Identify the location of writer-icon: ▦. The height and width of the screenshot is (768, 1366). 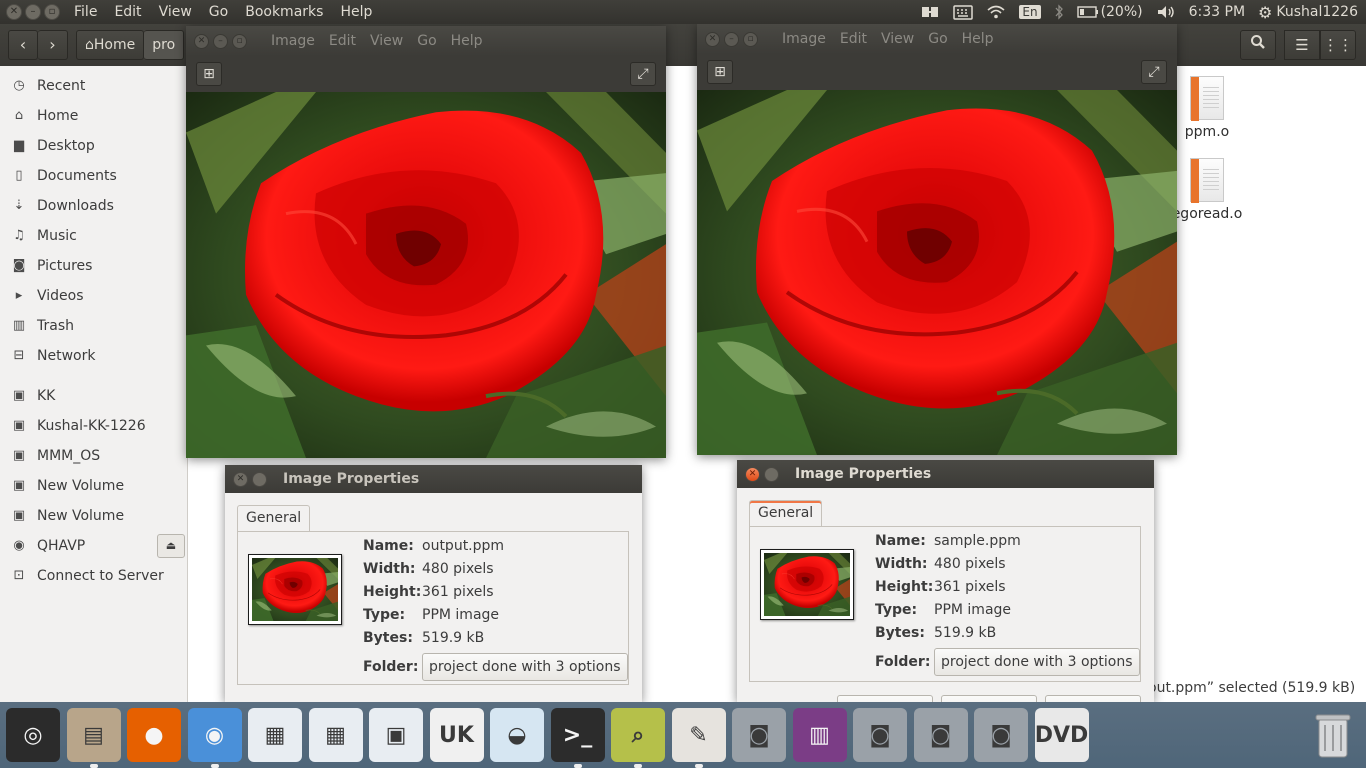
(275, 735).